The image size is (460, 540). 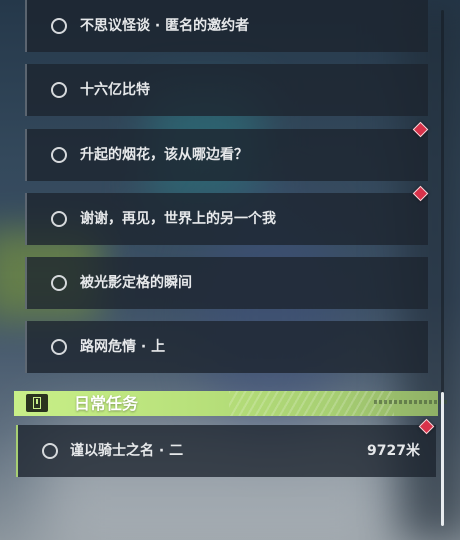 What do you see at coordinates (106, 403) in the screenshot?
I see `section-title: 日常任务` at bounding box center [106, 403].